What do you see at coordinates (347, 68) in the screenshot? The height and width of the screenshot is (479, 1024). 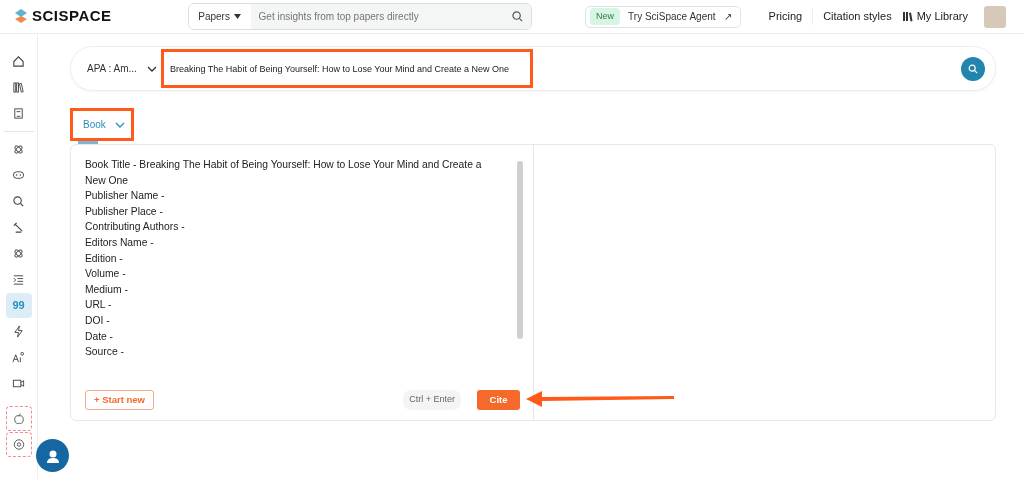 I see `title-input: Breaking The Habit of Being Yourself: How to Lose Your Mind and Create a New One` at bounding box center [347, 68].